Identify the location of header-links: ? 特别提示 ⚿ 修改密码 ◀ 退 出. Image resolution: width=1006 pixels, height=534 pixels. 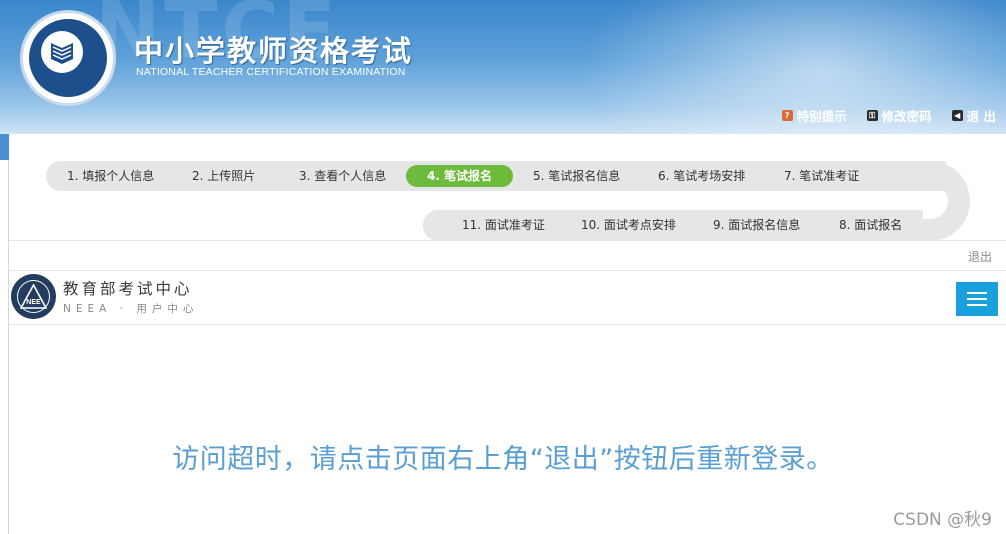
(888, 115).